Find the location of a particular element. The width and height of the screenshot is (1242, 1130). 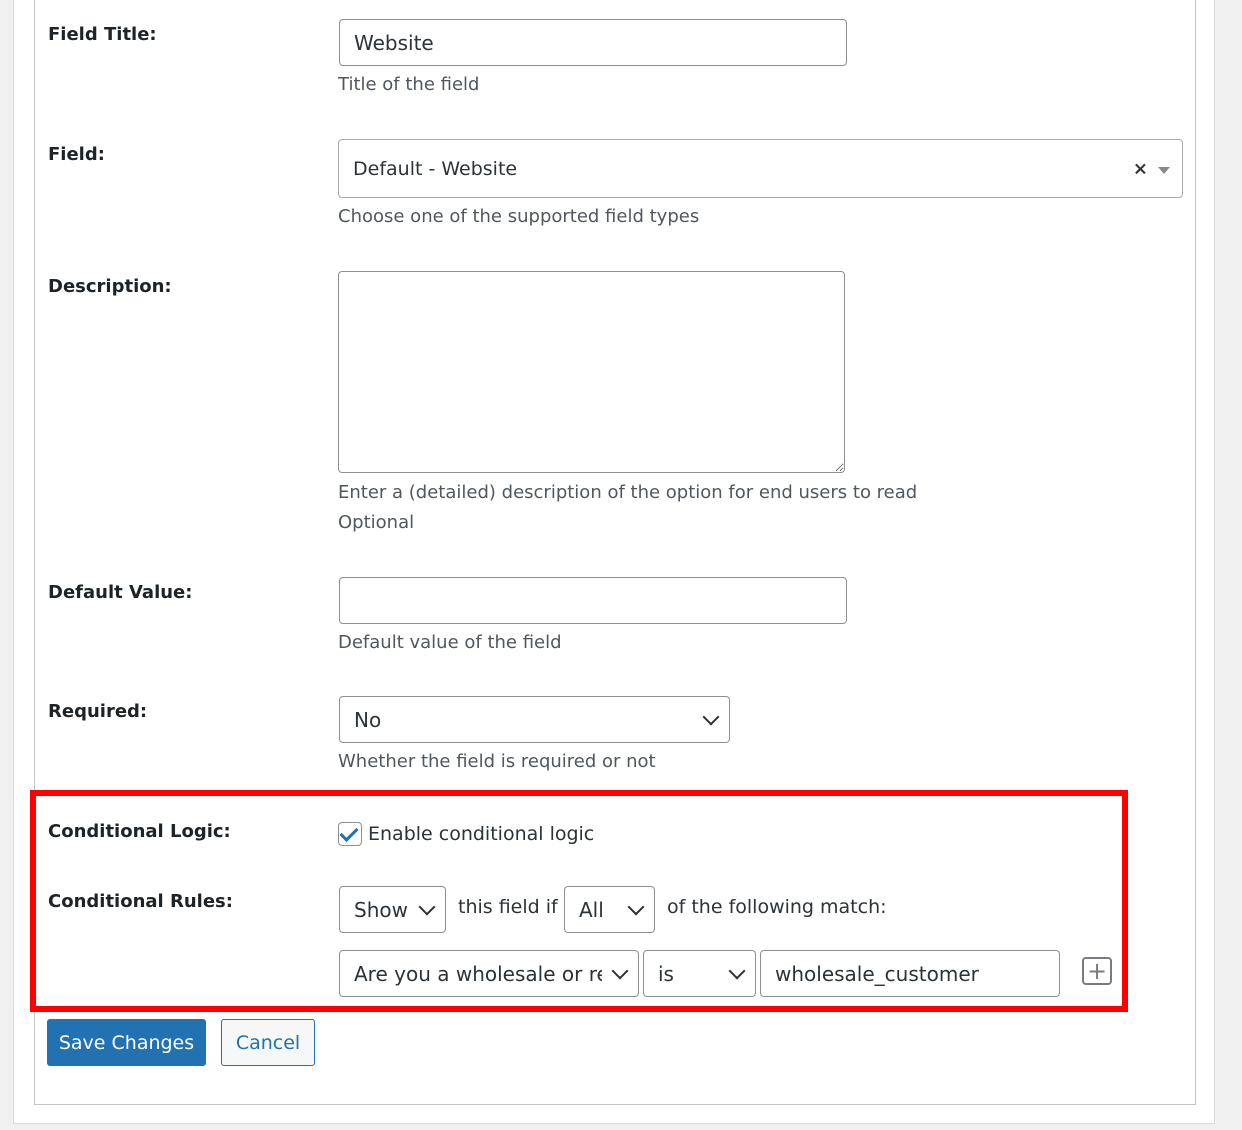

default-value-label: Default Value: is located at coordinates (120, 592).